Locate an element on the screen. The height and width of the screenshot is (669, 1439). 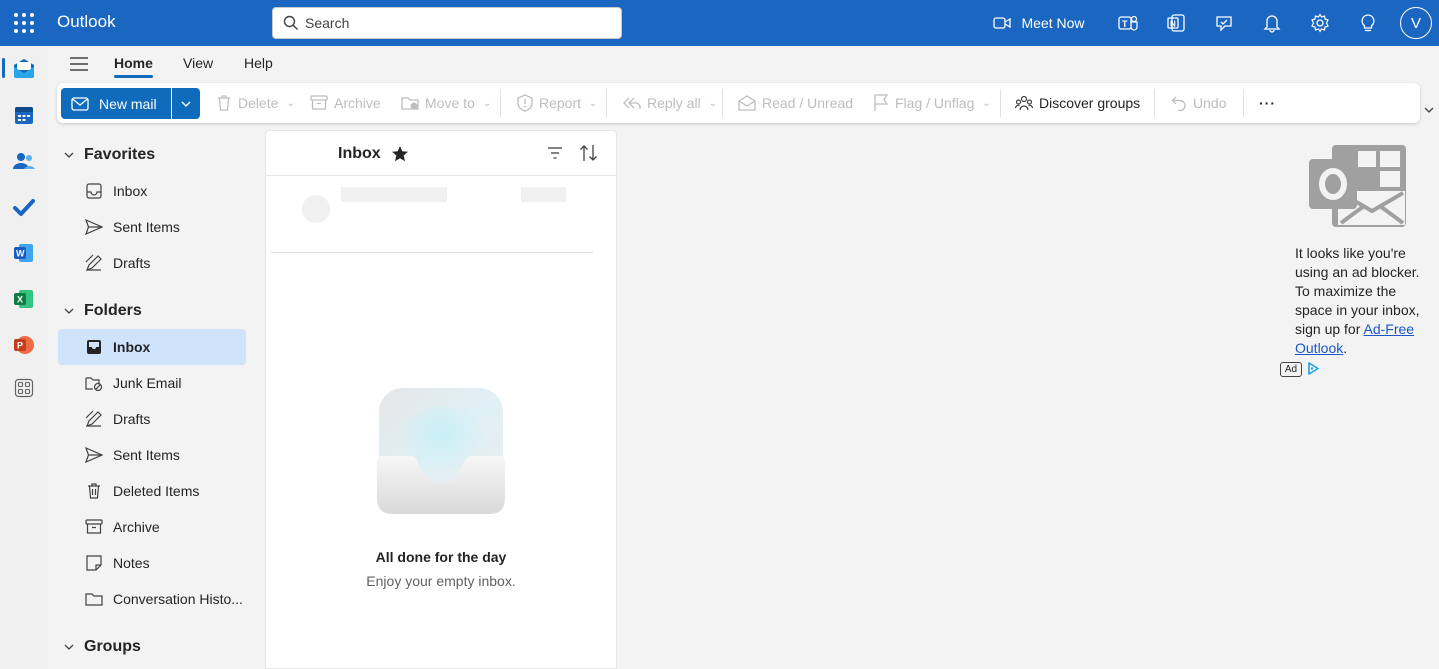
folder-deleted-items: Deleted Items is located at coordinates (152, 491).